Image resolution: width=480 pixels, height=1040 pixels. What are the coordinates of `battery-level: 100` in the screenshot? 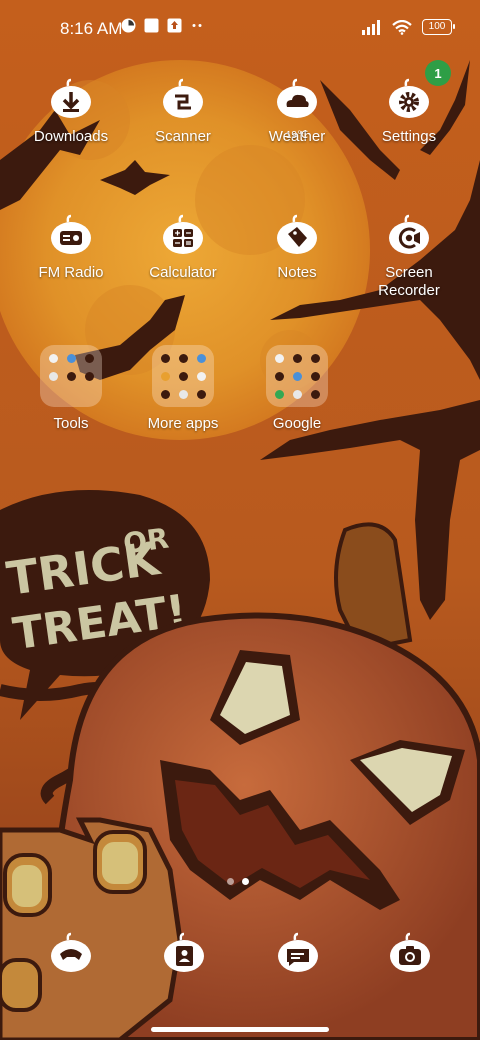 It's located at (437, 26).